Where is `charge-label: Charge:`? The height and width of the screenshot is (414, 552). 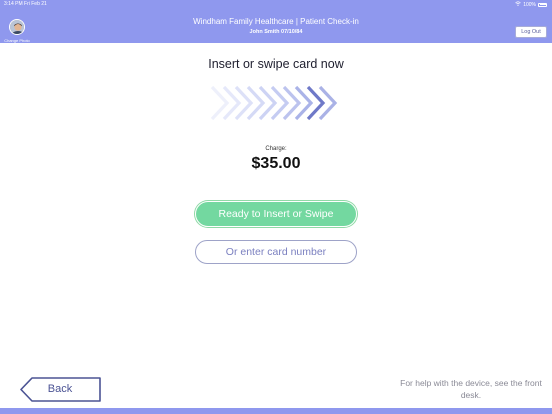
charge-label: Charge: is located at coordinates (276, 149).